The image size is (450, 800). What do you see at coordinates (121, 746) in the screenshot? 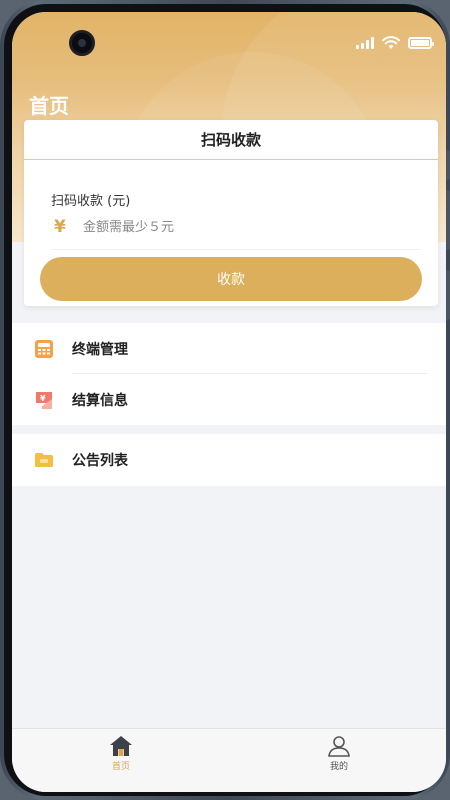
I see `home-icon` at bounding box center [121, 746].